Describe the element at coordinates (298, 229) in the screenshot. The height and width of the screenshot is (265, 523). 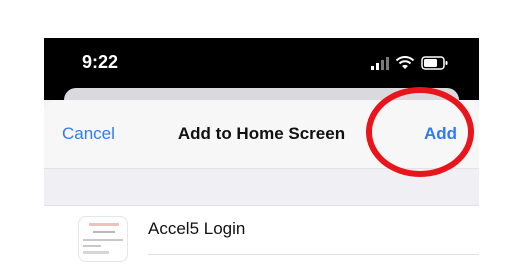
I see `shortcut-name-field` at that location.